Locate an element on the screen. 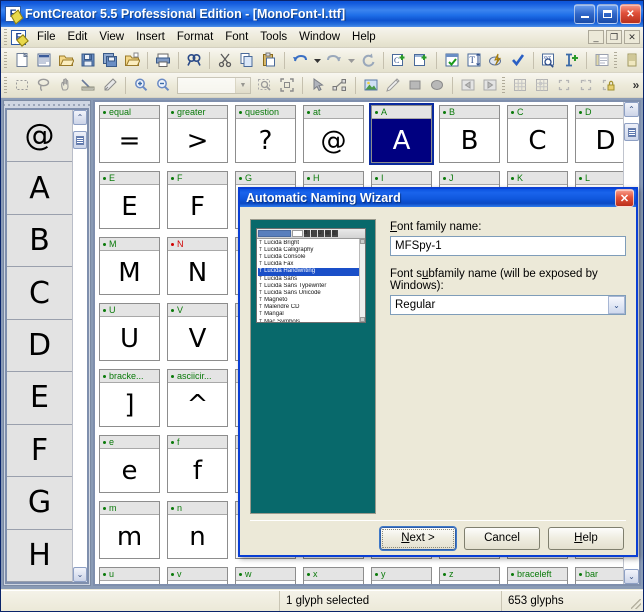 The width and height of the screenshot is (644, 612). save-icon is located at coordinates (88, 60).